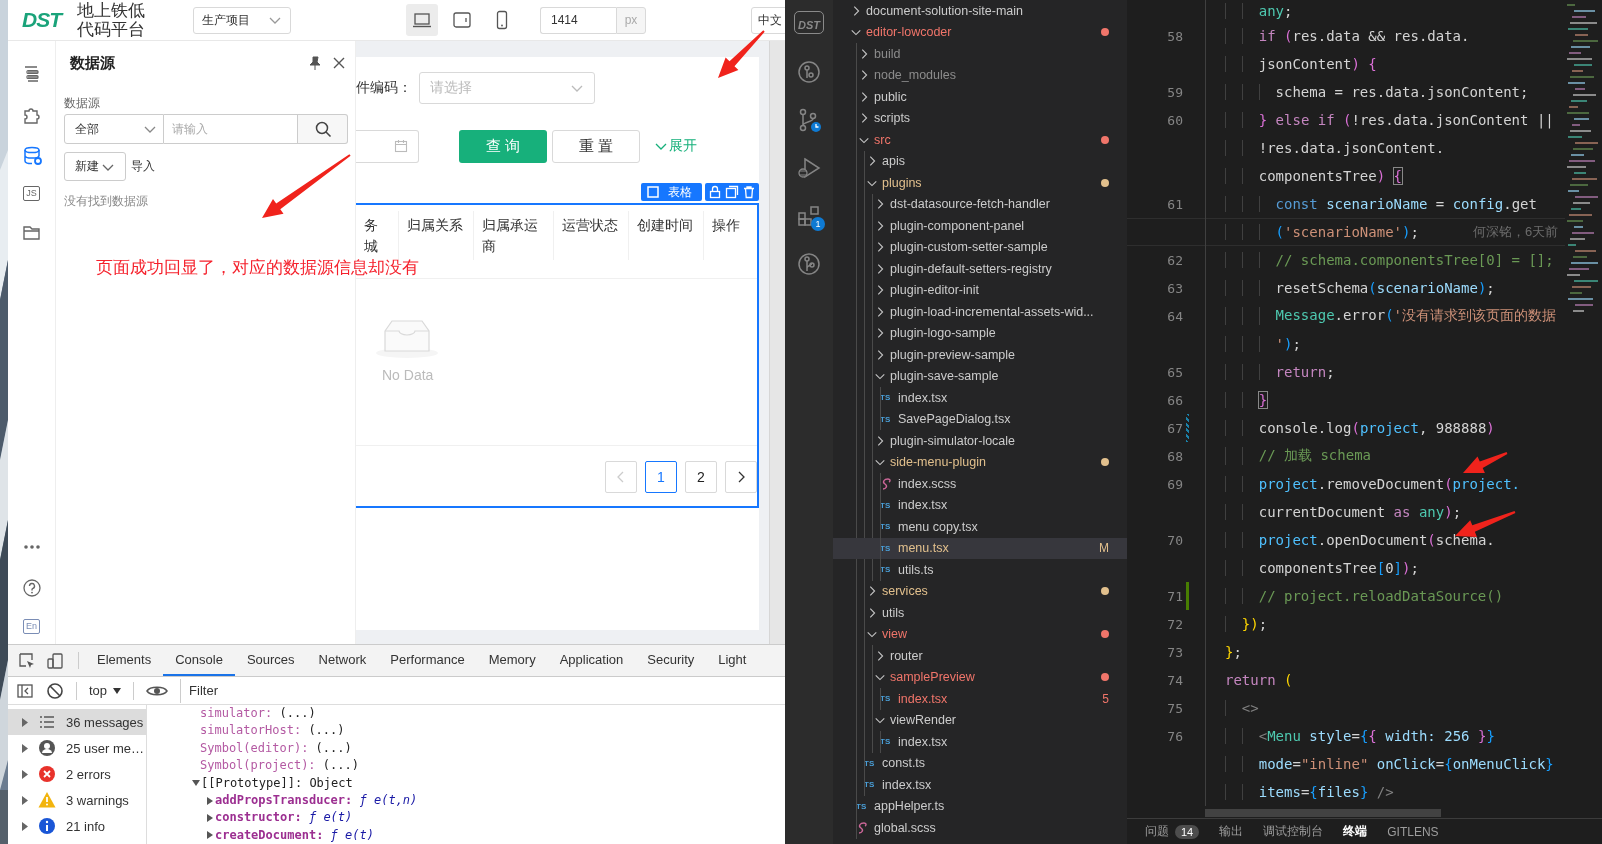  What do you see at coordinates (31, 626) in the screenshot?
I see `language-toggle-button: En` at bounding box center [31, 626].